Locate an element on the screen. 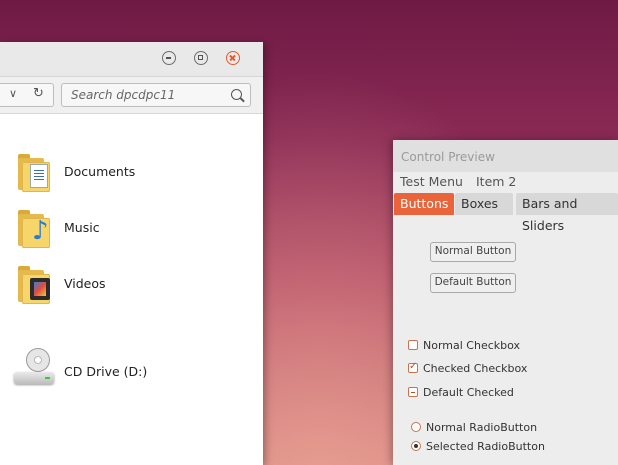 The height and width of the screenshot is (465, 618). explorer-toolbar: ∨ ↻ Search dpcdpc11 is located at coordinates (131, 95).